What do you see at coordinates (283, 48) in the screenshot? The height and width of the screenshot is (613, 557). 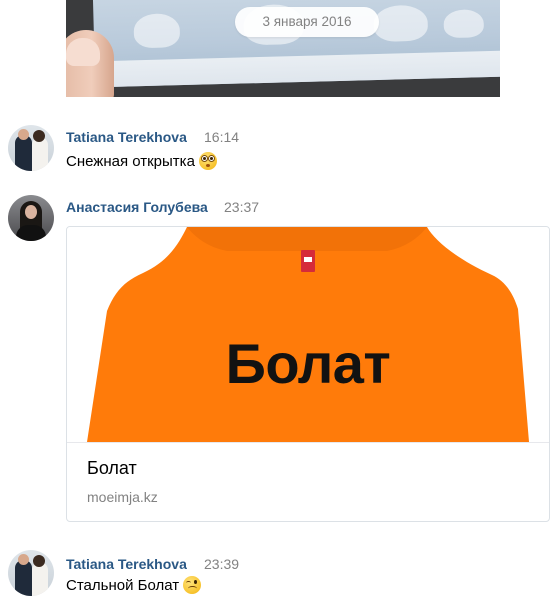 I see `photo-attachment: 3 января 2016` at bounding box center [283, 48].